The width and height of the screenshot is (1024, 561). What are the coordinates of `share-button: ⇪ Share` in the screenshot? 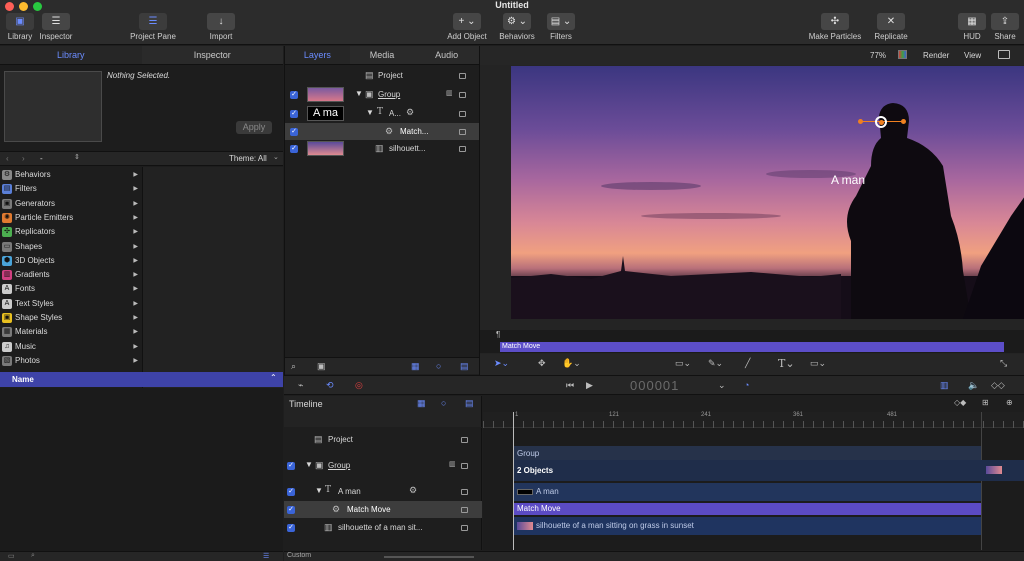 It's located at (1005, 27).